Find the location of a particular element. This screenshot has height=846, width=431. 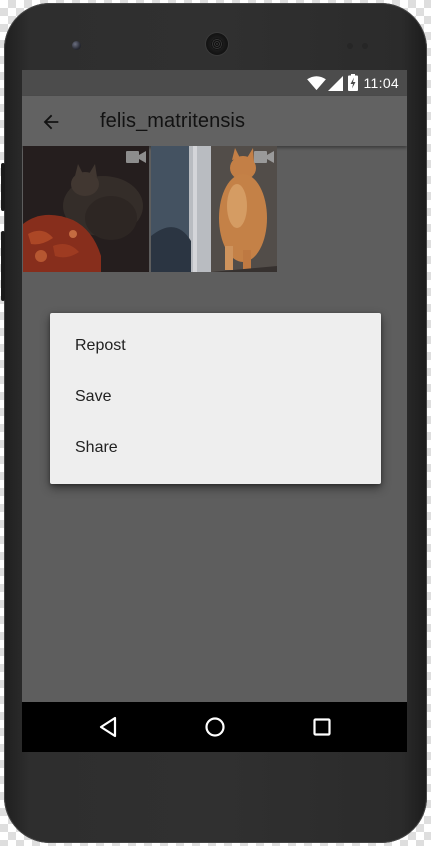

menu-item-label: Share is located at coordinates (96, 447).